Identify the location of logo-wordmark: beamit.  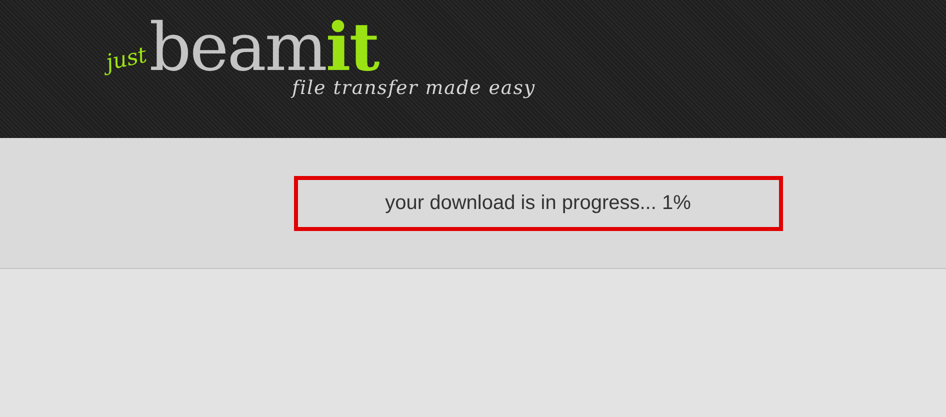
(263, 47).